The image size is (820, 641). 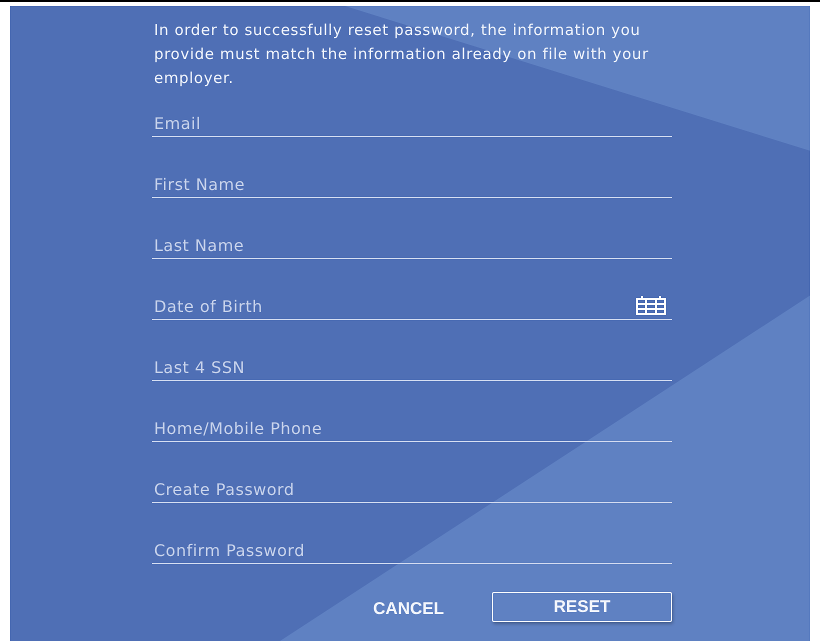 What do you see at coordinates (412, 484) in the screenshot?
I see `input-field: Create Password` at bounding box center [412, 484].